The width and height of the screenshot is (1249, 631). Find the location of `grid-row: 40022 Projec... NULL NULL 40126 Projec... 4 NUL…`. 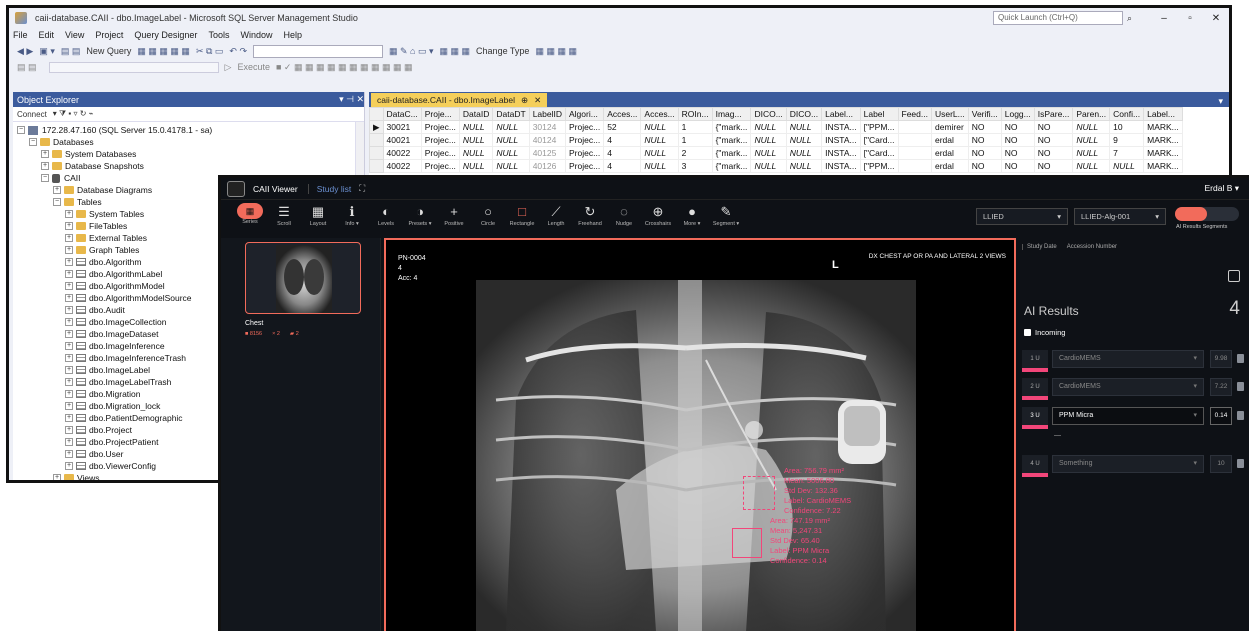

grid-row: 40022 Projec... NULL NULL 40126 Projec... 4 NUL… is located at coordinates (776, 166).